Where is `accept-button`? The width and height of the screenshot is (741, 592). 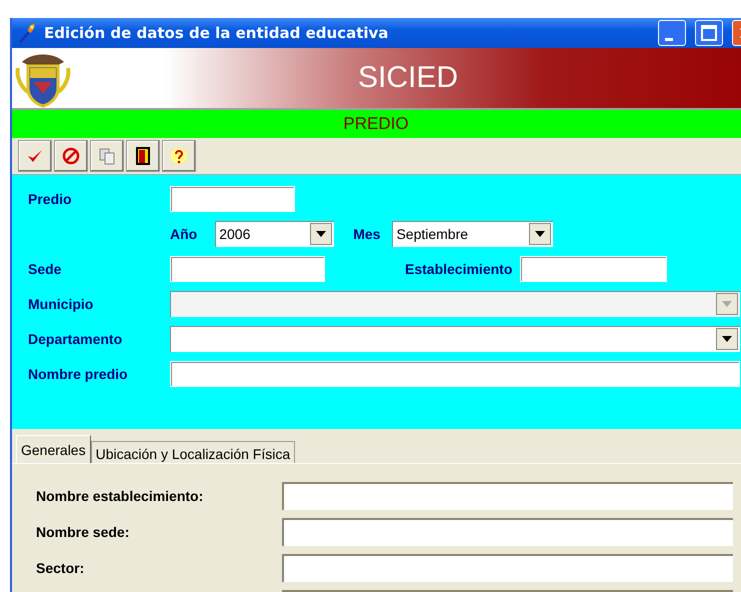
accept-button is located at coordinates (35, 156).